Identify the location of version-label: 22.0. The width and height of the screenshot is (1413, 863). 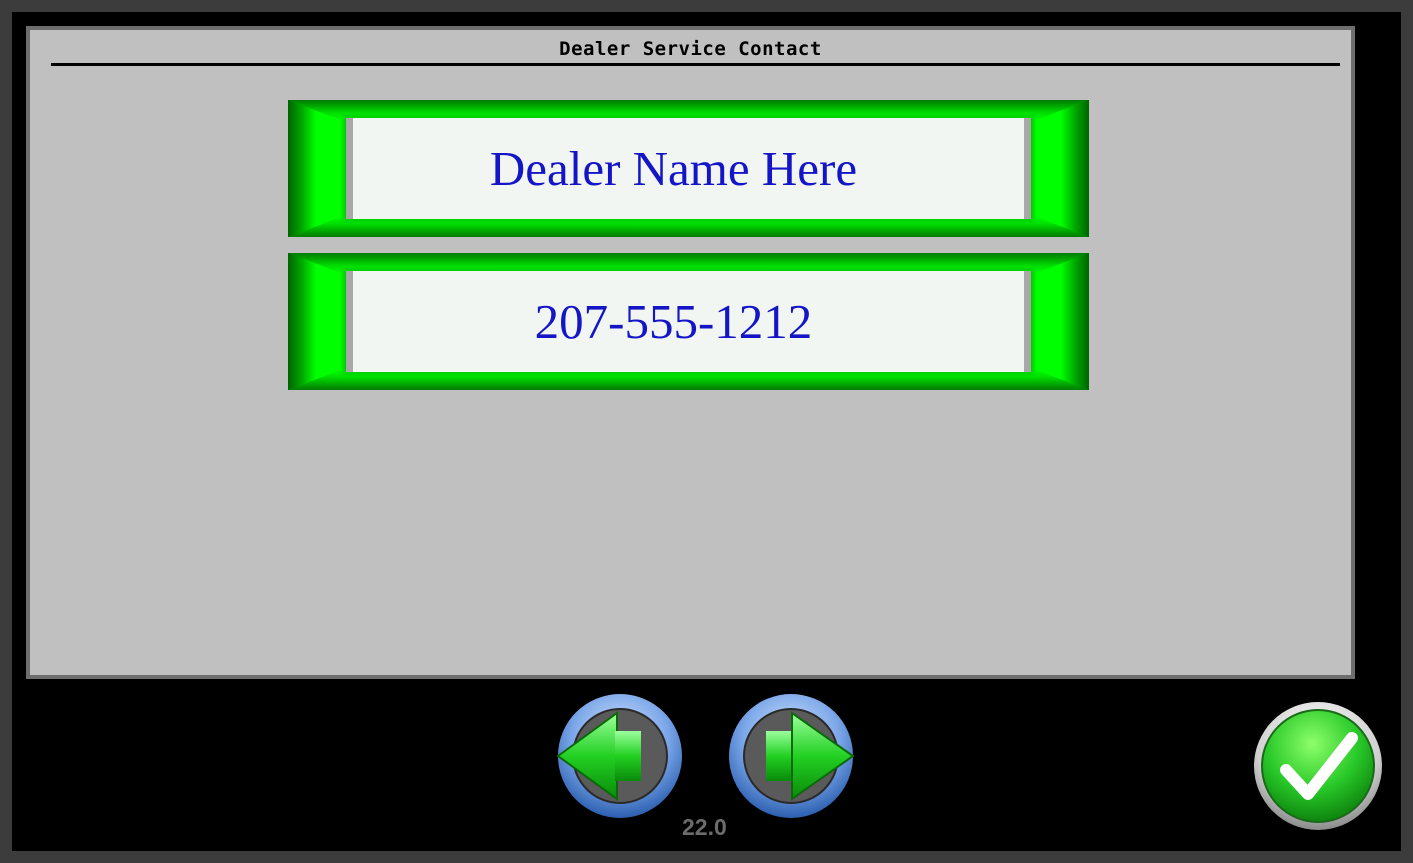
(704, 827).